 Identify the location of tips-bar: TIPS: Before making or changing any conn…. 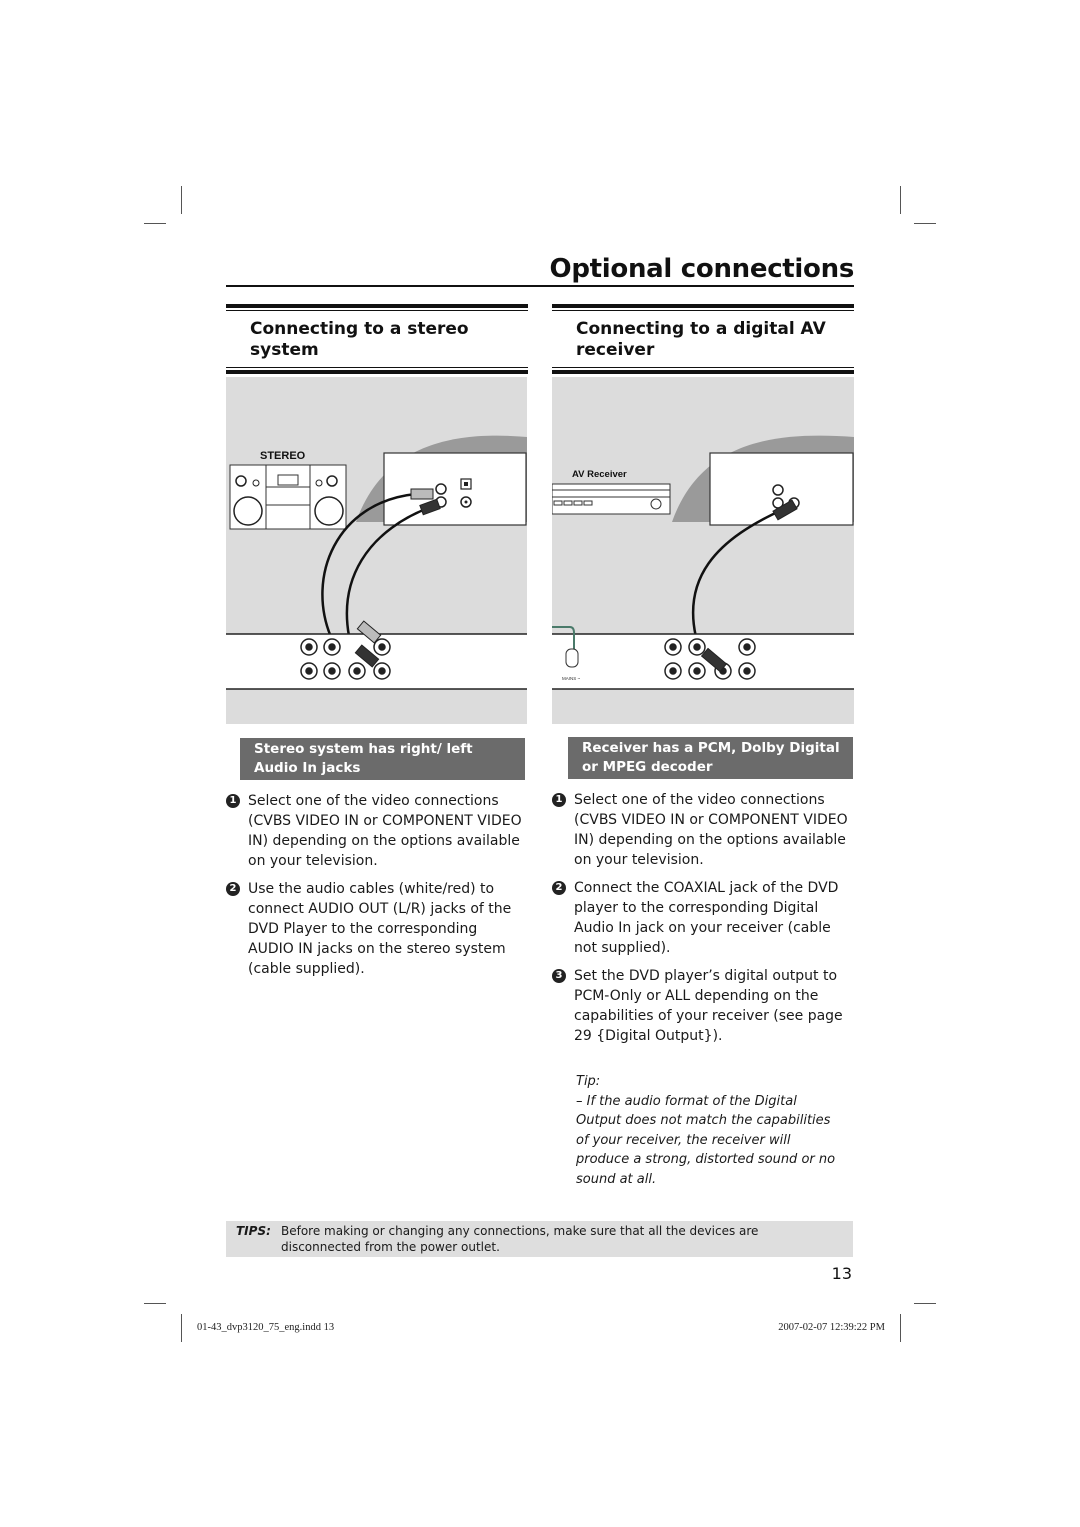
(539, 1239).